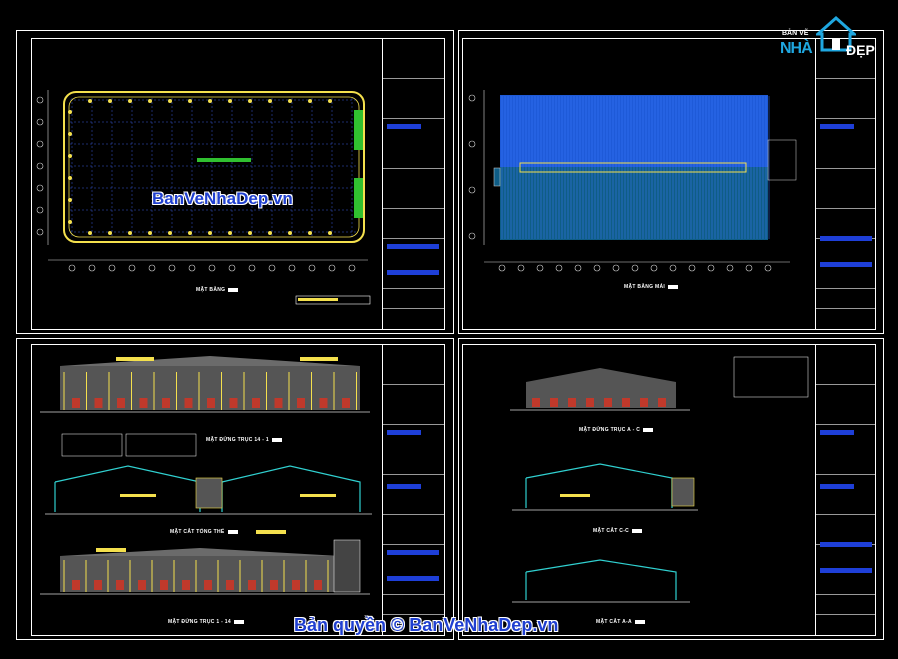 The height and width of the screenshot is (659, 898). What do you see at coordinates (651, 287) in the screenshot?
I see `label-roof-plan: MẶT BẰNG MÁI` at bounding box center [651, 287].